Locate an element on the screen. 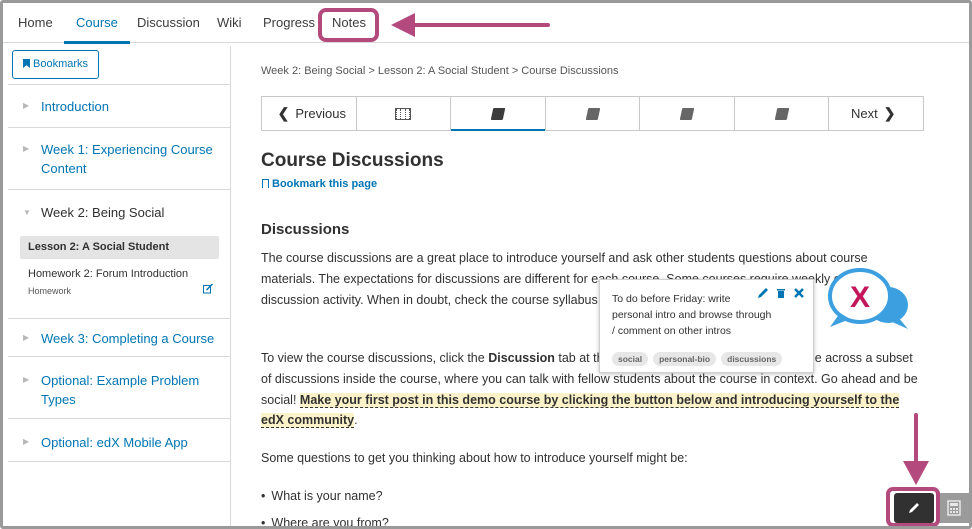 The width and height of the screenshot is (972, 529). text-segment: . is located at coordinates (356, 420).